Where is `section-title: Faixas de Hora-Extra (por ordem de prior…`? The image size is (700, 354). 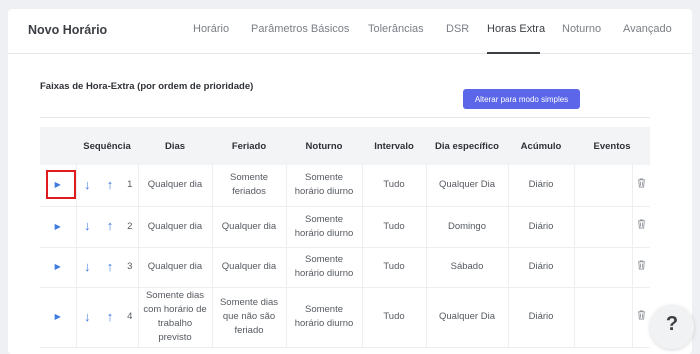
section-title: Faixas de Hora-Extra (por ordem de prior… is located at coordinates (147, 86).